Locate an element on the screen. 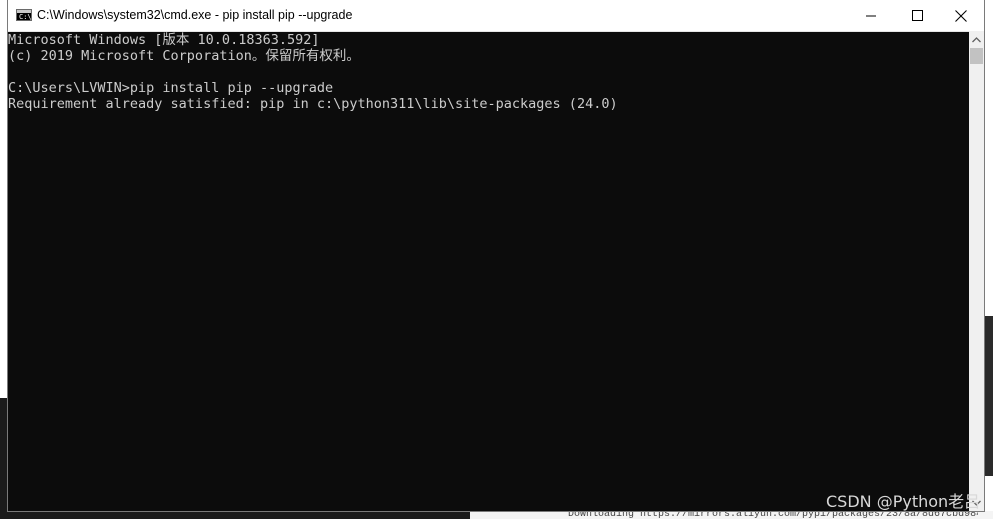 This screenshot has width=993, height=519. maximize-button is located at coordinates (917, 15).